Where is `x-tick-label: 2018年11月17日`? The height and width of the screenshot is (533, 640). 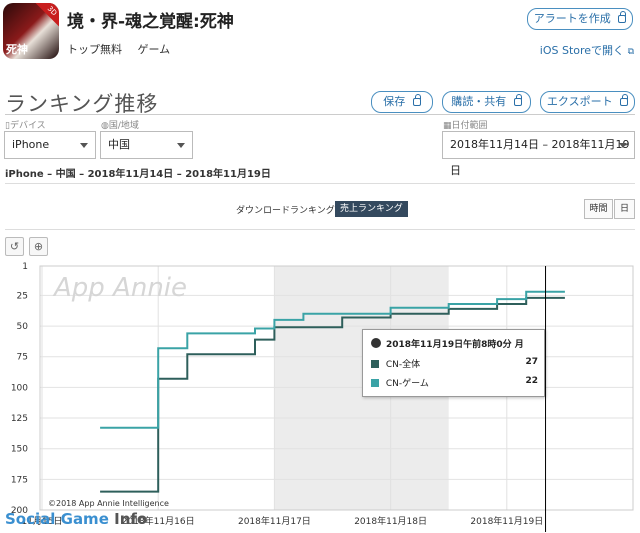 x-tick-label: 2018年11月17日 is located at coordinates (274, 521).